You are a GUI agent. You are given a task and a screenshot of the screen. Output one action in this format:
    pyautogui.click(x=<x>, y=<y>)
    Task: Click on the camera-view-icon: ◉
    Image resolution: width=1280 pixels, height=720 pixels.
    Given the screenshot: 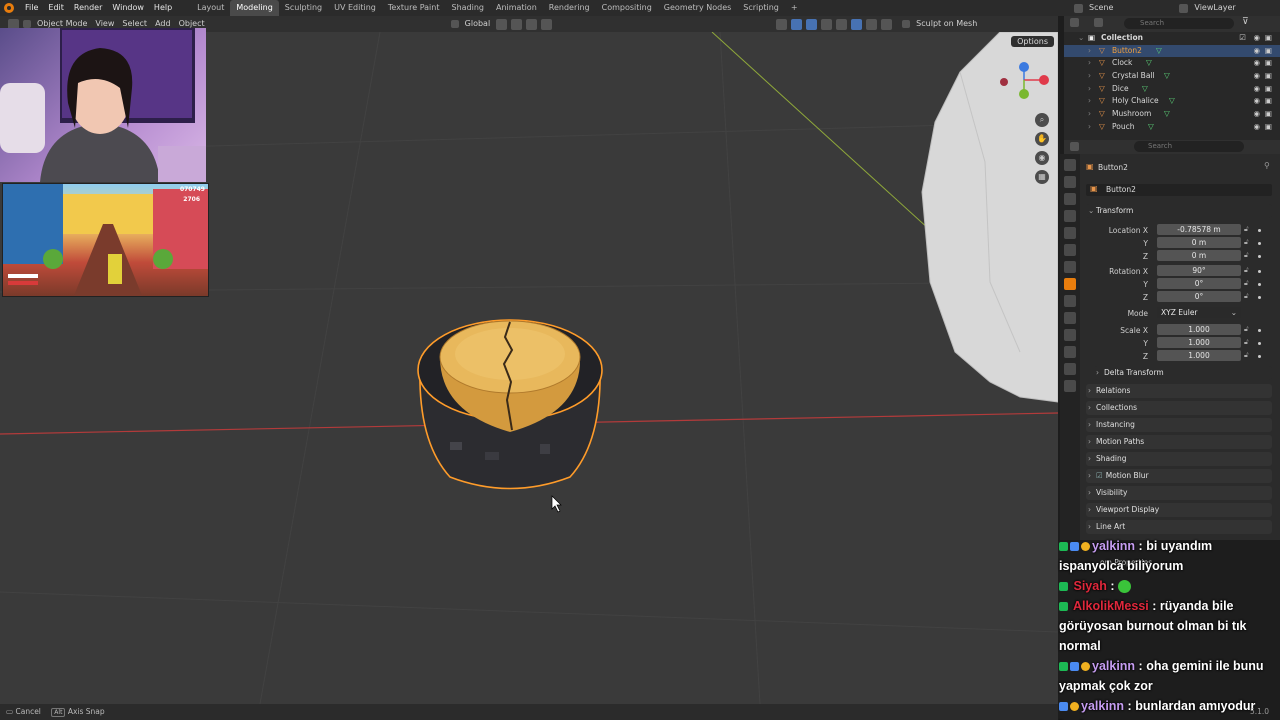 What is the action you would take?
    pyautogui.click(x=1042, y=158)
    